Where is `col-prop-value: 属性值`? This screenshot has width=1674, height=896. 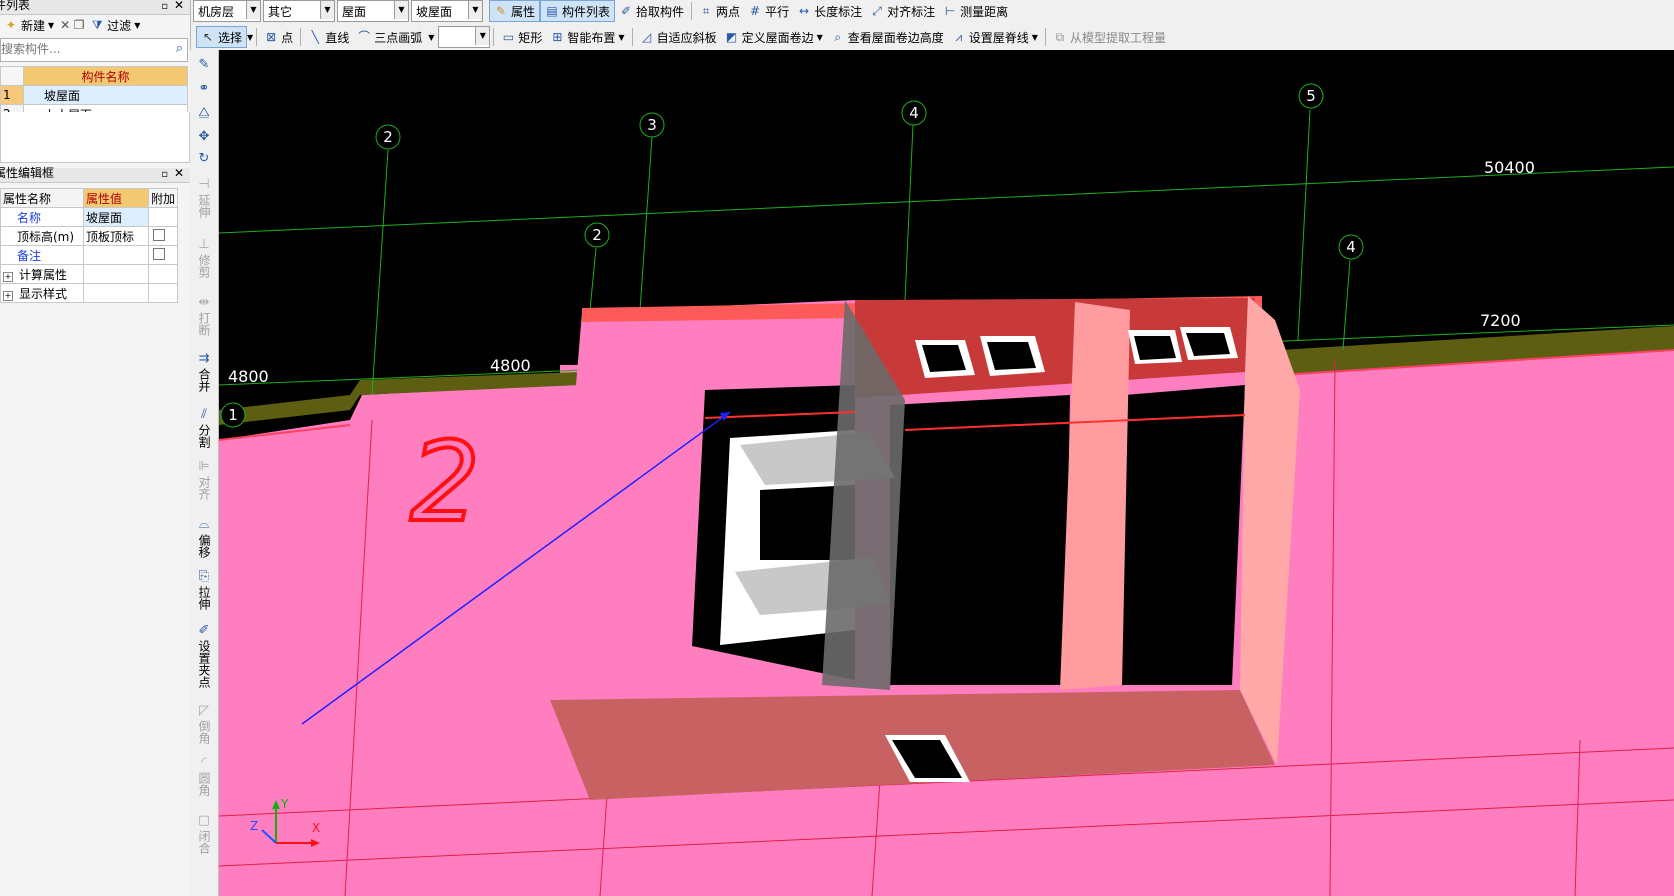 col-prop-value: 属性值 is located at coordinates (115, 198).